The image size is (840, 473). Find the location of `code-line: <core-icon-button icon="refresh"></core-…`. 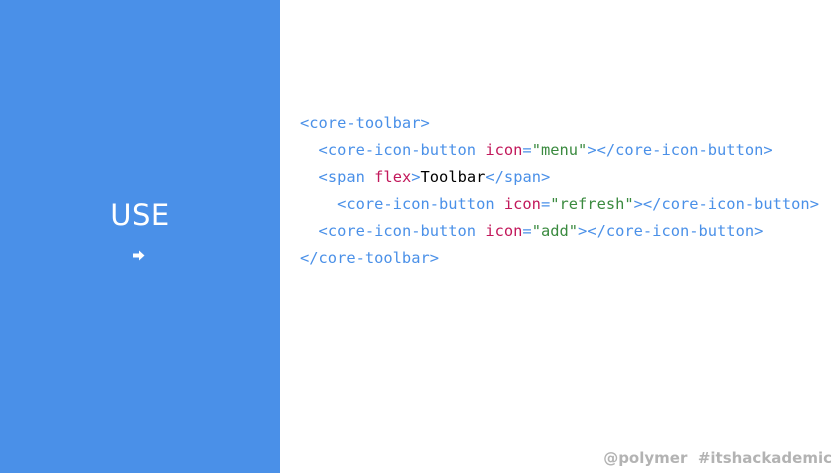

code-line: <core-icon-button icon="refresh"></core-… is located at coordinates (559, 204).